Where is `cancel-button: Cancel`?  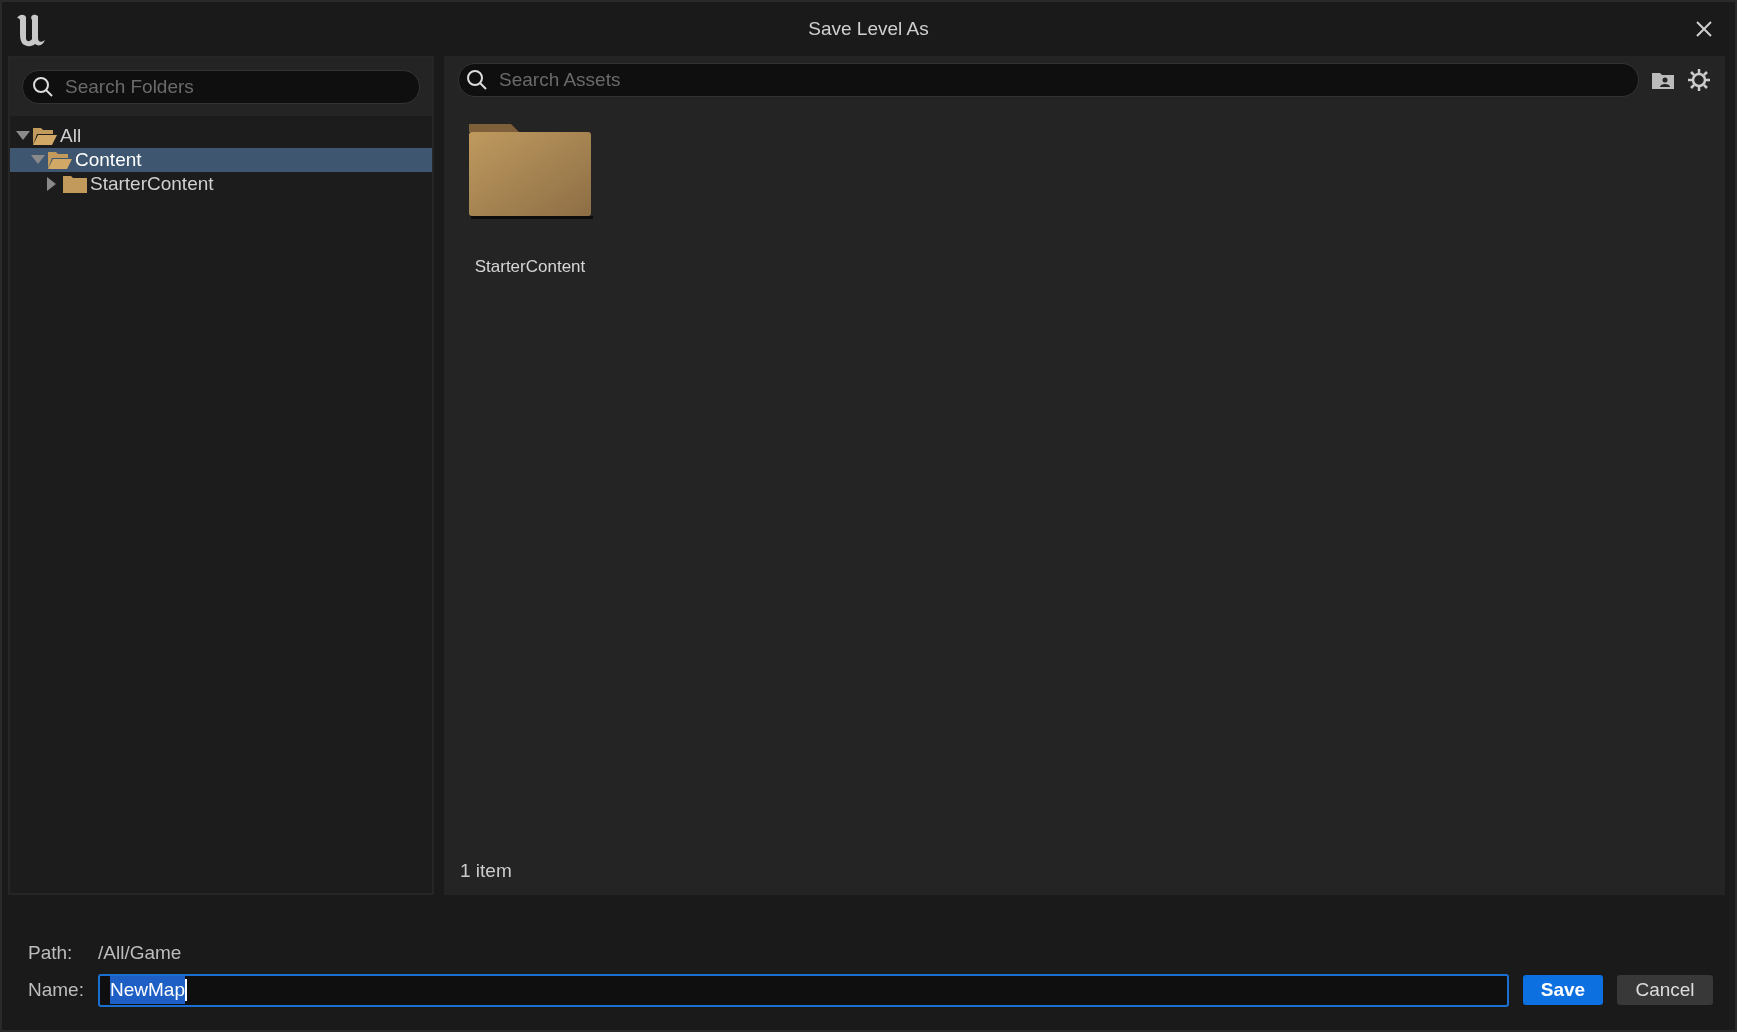
cancel-button: Cancel is located at coordinates (1665, 990).